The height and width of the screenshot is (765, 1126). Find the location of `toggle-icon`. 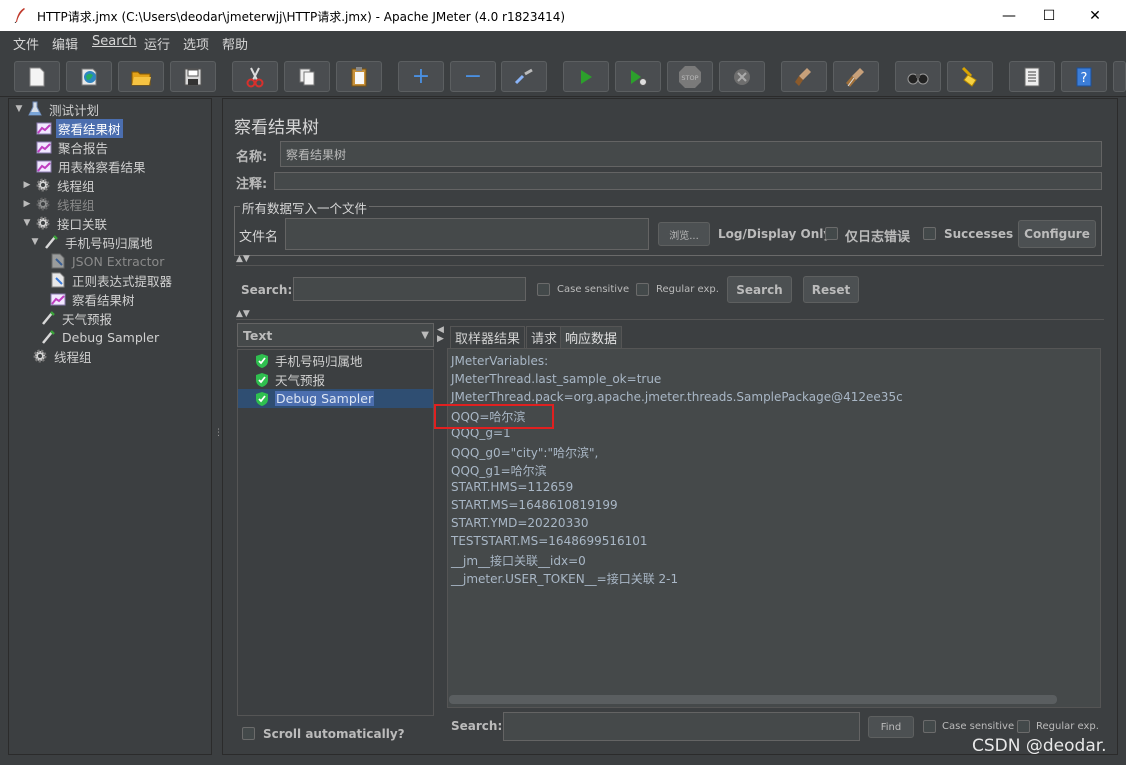

toggle-icon is located at coordinates (523, 76).